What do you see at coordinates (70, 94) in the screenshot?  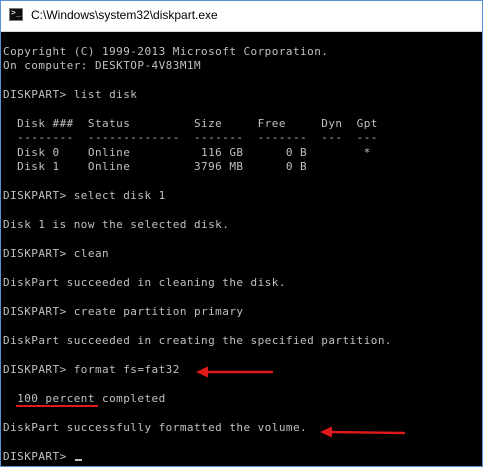 I see `command-list-disk: DISKPART> list disk` at bounding box center [70, 94].